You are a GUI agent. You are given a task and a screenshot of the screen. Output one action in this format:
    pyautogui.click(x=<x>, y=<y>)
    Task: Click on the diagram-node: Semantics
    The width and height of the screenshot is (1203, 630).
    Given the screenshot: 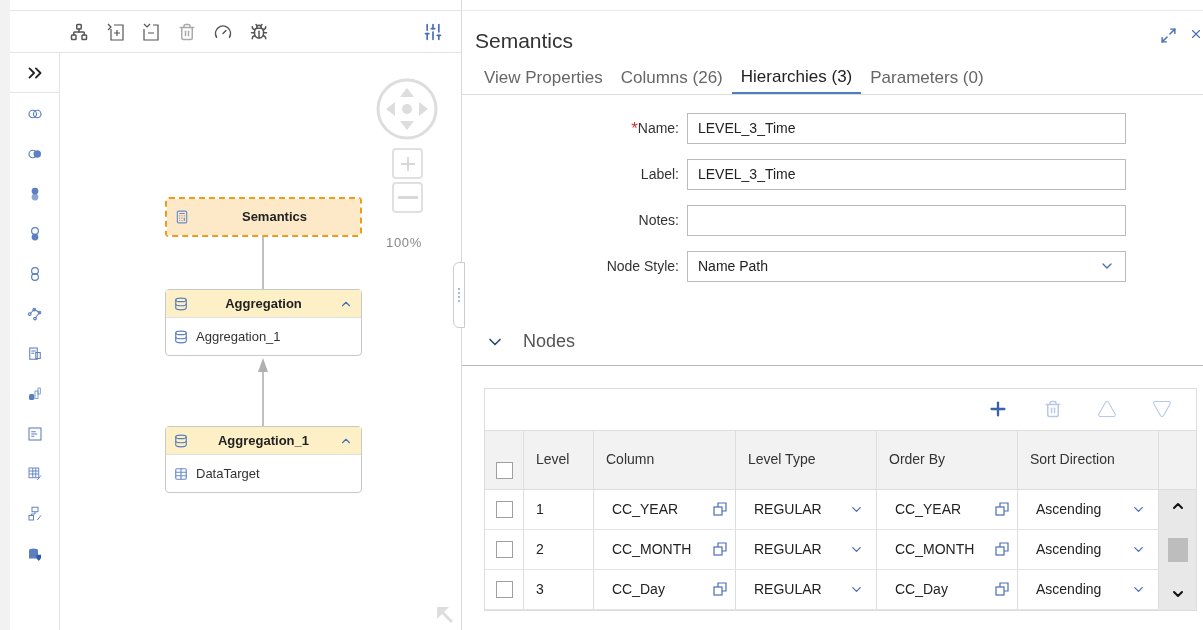 What is the action you would take?
    pyautogui.click(x=263, y=217)
    